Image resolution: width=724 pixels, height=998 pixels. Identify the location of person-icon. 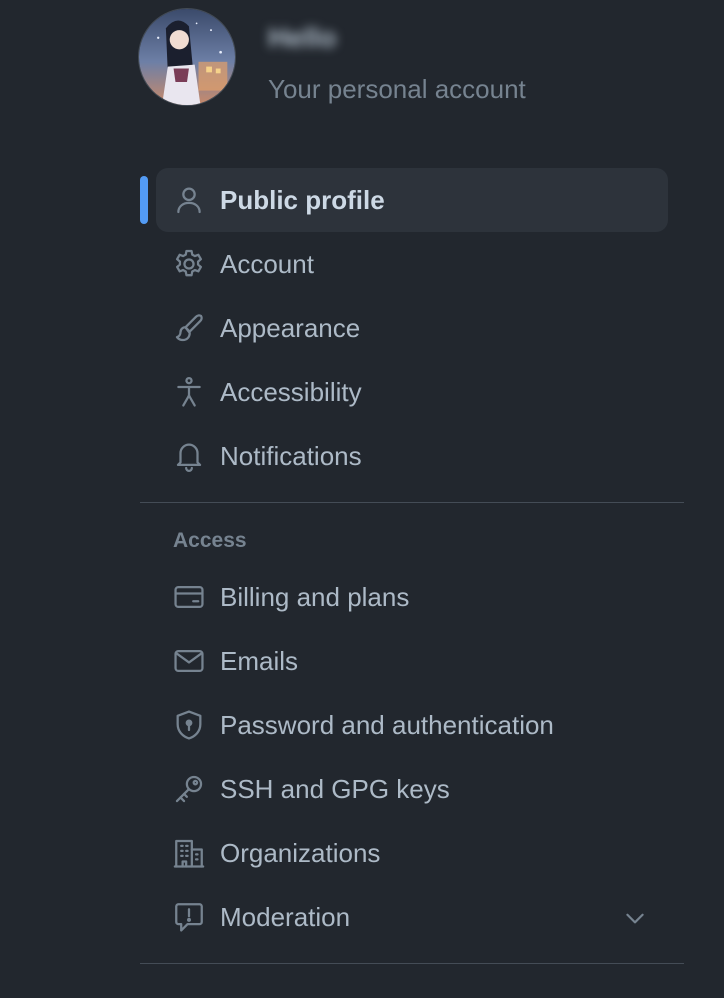
(189, 200).